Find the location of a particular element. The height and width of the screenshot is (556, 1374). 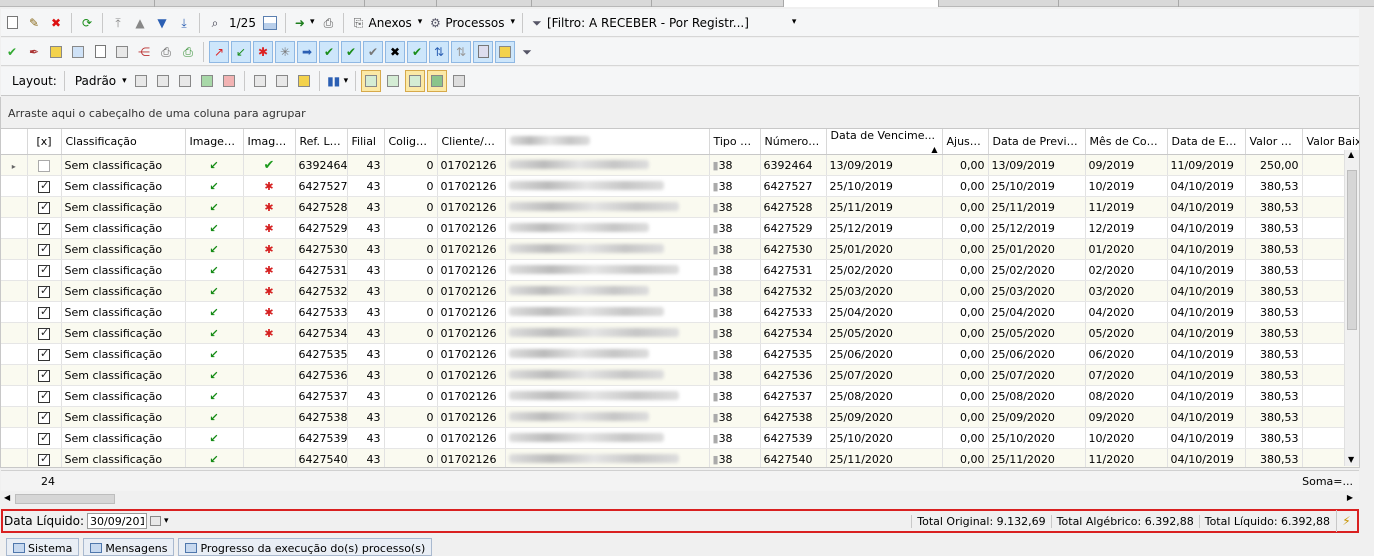

folder-icon is located at coordinates (304, 81).